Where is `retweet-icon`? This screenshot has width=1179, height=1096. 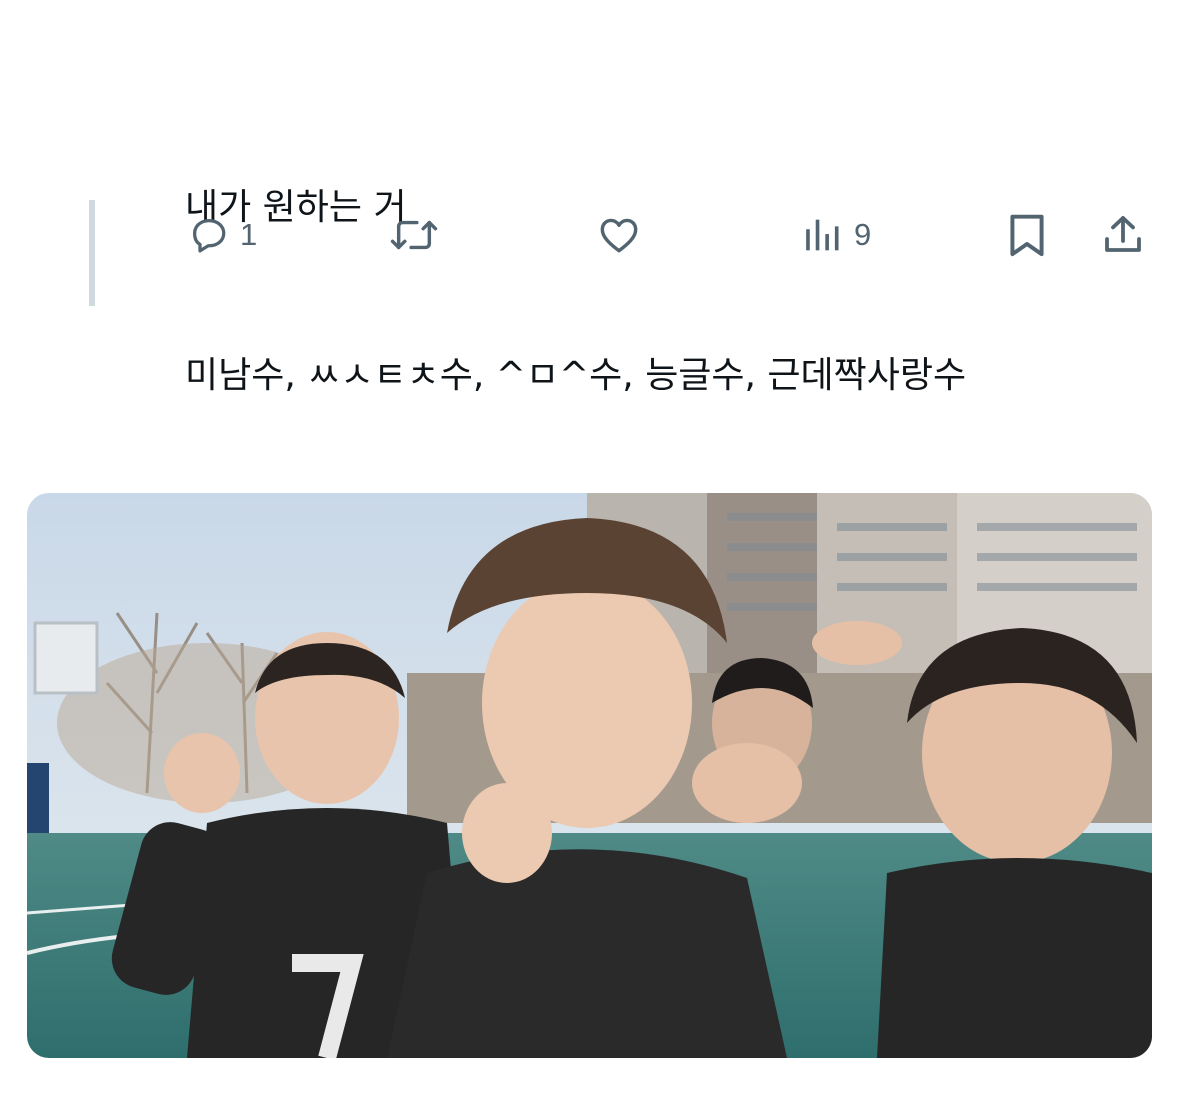
retweet-icon is located at coordinates (414, 235).